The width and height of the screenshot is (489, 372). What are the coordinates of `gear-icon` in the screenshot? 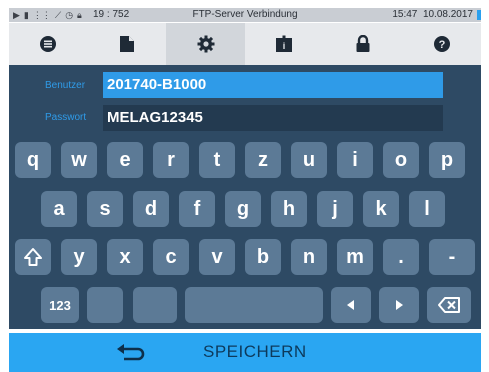 It's located at (206, 44).